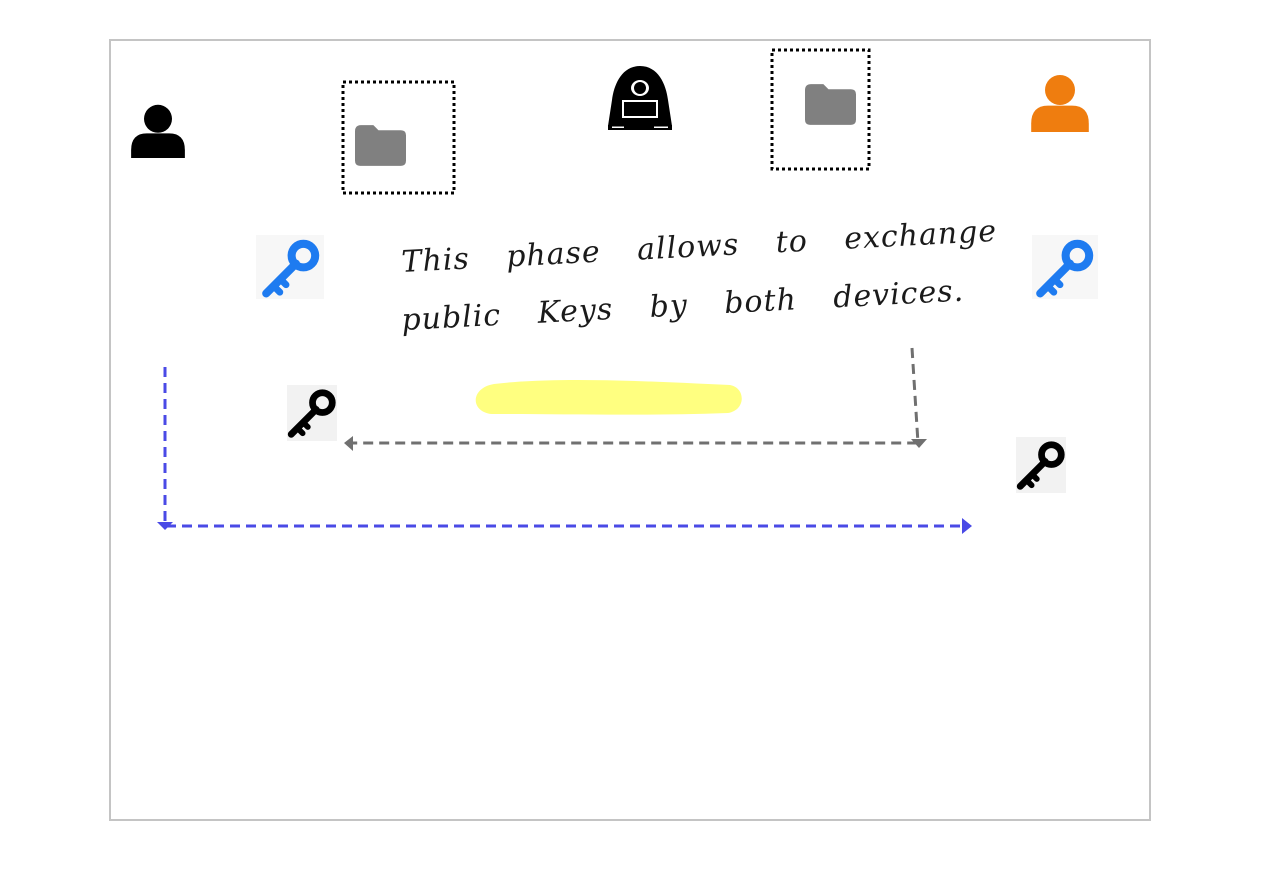  What do you see at coordinates (290, 267) in the screenshot?
I see `public-key-left-icon` at bounding box center [290, 267].